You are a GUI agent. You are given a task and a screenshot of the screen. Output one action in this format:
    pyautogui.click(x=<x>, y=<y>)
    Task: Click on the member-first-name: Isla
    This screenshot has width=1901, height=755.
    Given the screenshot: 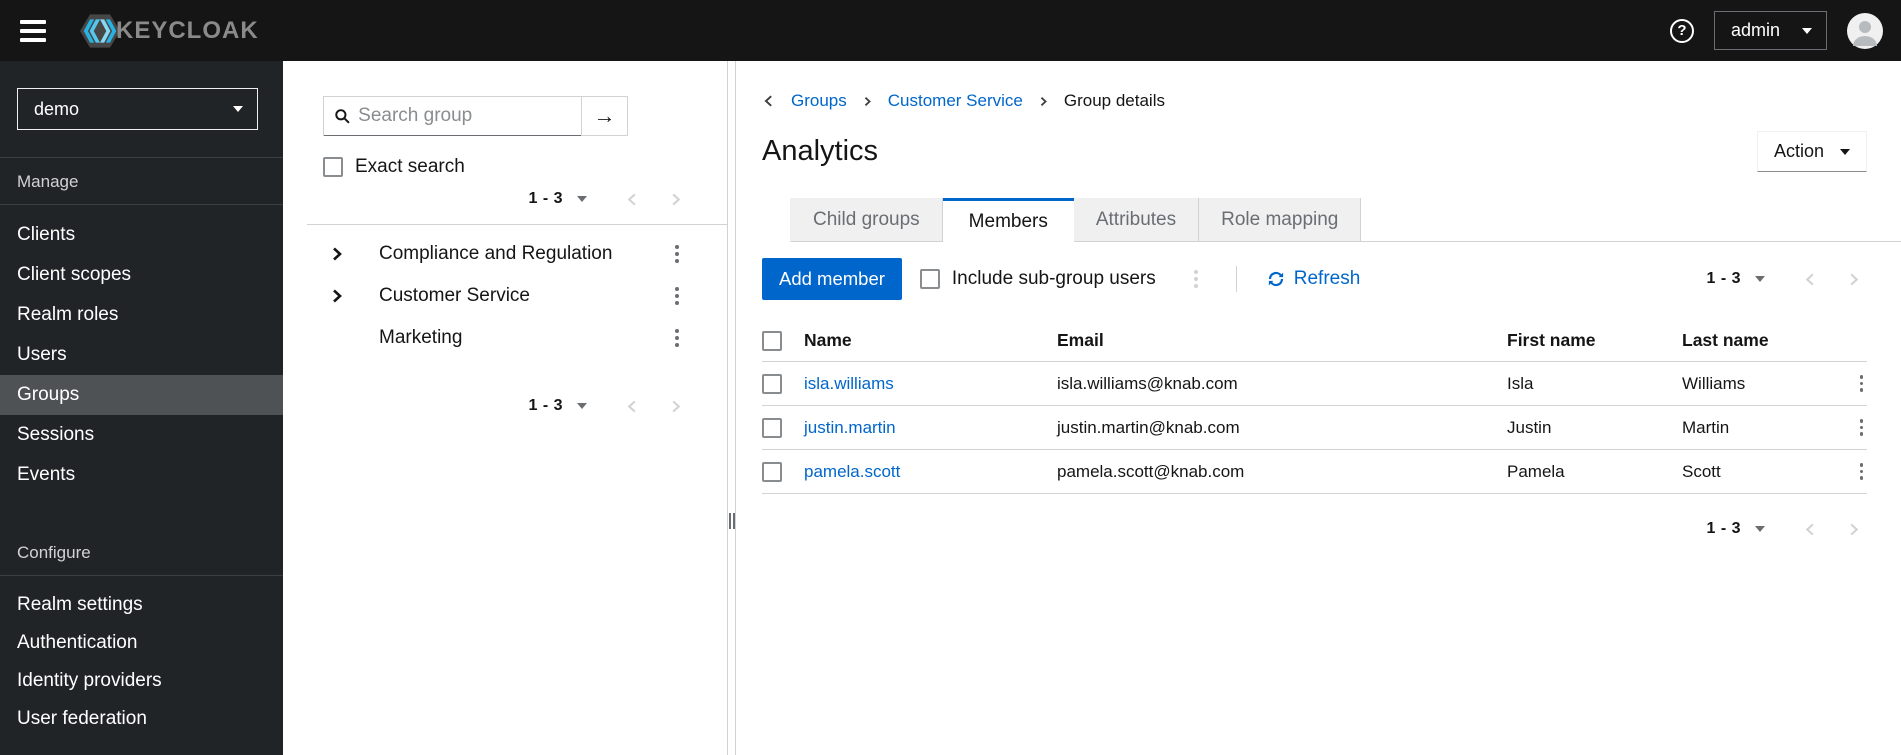 What is the action you would take?
    pyautogui.click(x=1520, y=383)
    